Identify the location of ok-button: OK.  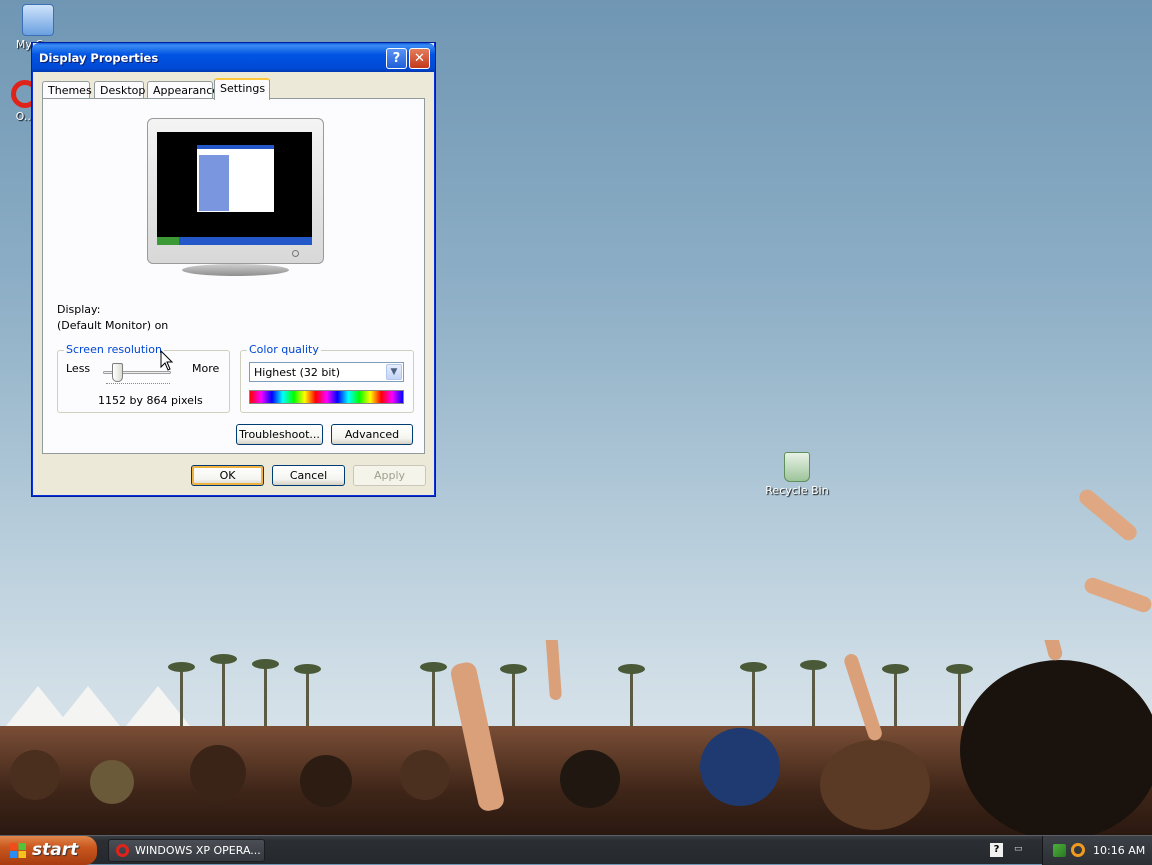
(227, 475).